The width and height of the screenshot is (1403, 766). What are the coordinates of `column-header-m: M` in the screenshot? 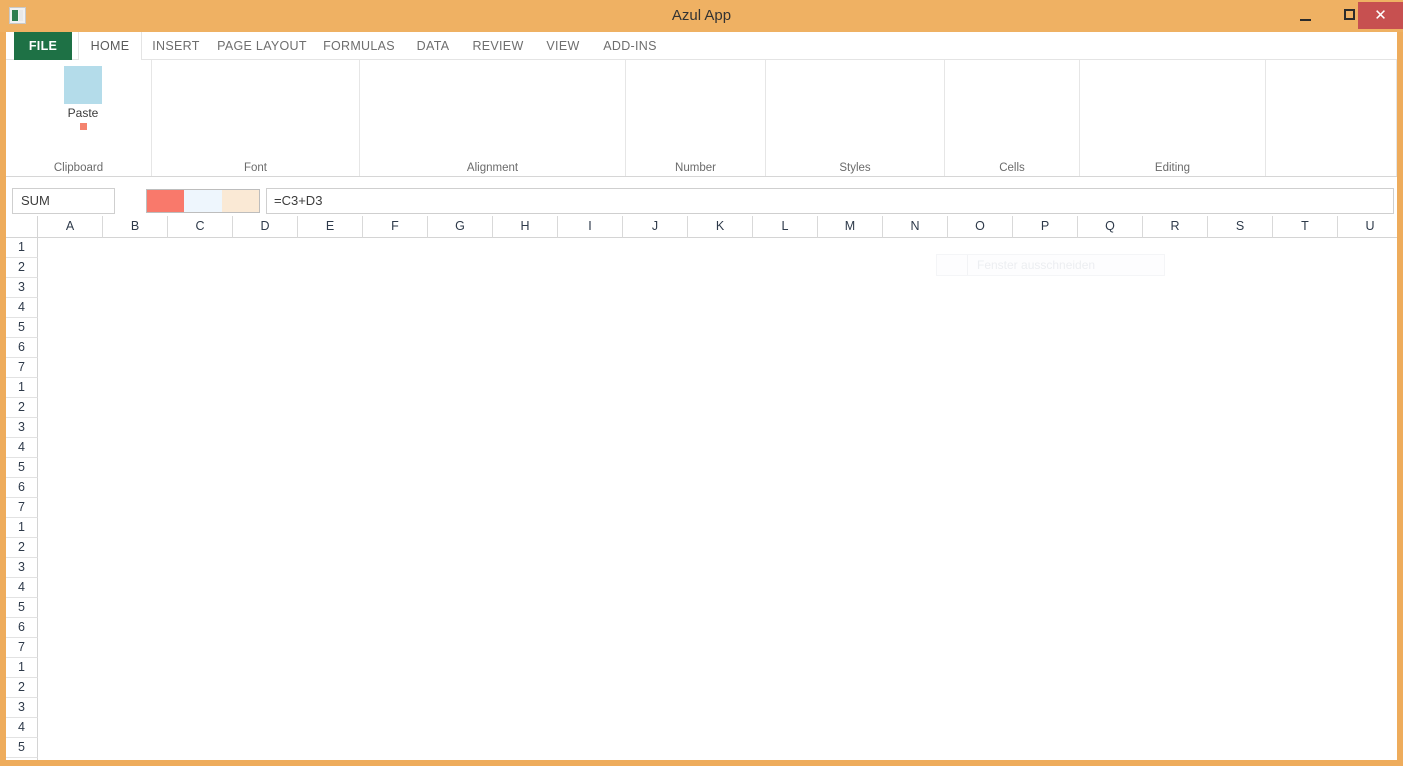 It's located at (850, 227).